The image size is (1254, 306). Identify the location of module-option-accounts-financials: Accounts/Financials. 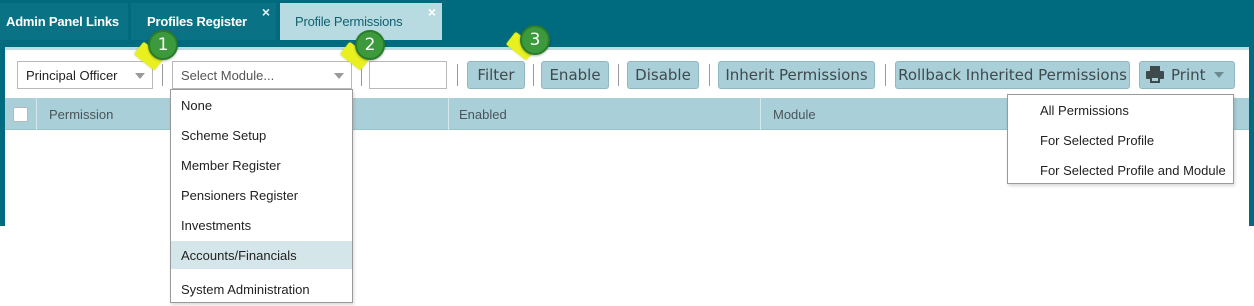
(261, 255).